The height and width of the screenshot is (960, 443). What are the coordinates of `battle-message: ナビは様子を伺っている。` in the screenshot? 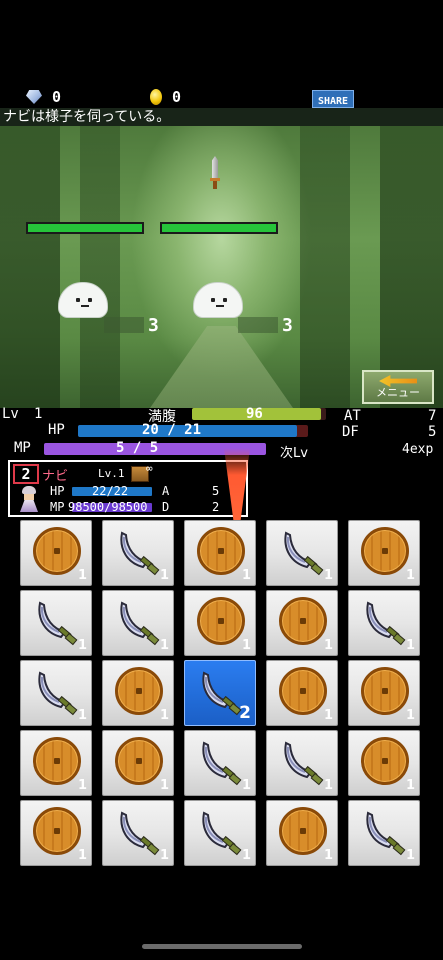 It's located at (221, 117).